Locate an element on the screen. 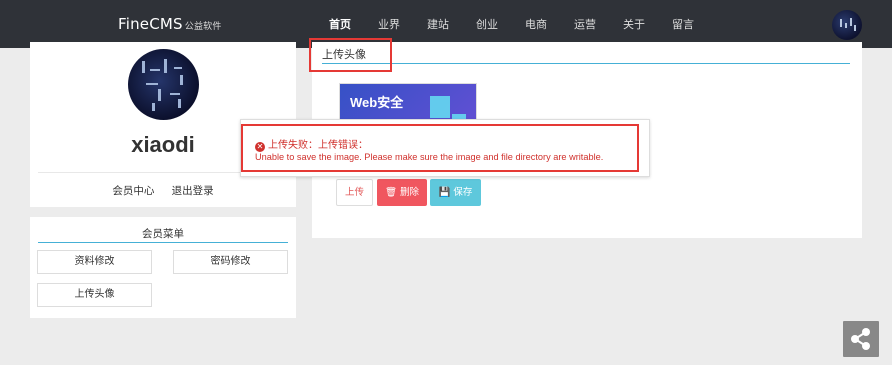 The height and width of the screenshot is (365, 892). upload-avatar-menu-button: 上传头像 is located at coordinates (94, 295).